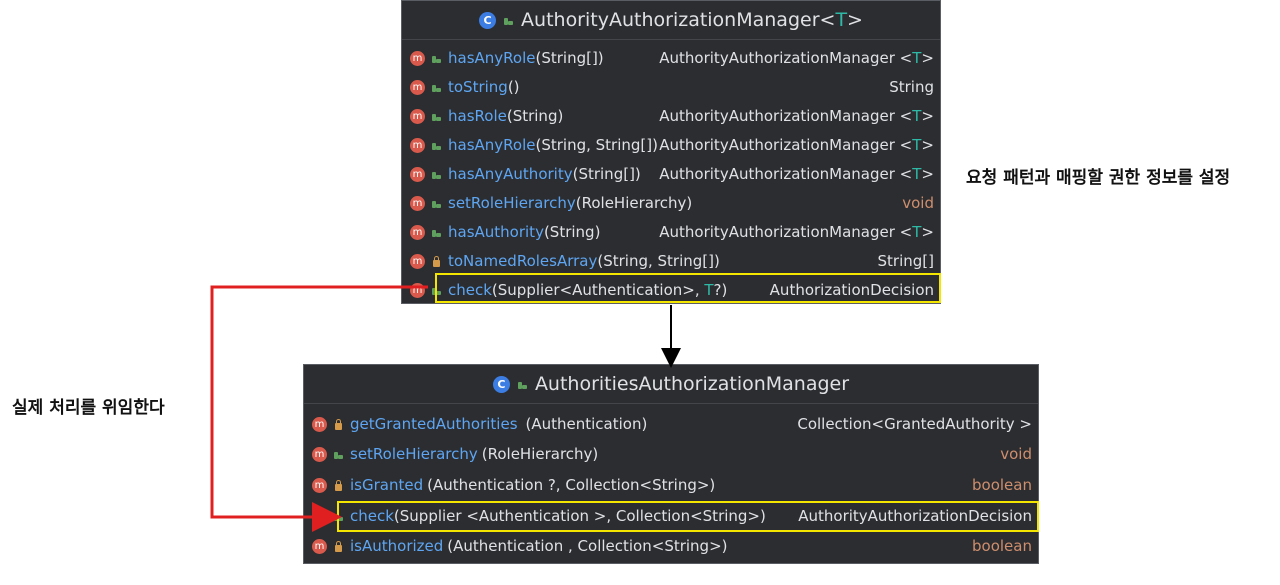  What do you see at coordinates (478, 87) in the screenshot?
I see `method-name: toString` at bounding box center [478, 87].